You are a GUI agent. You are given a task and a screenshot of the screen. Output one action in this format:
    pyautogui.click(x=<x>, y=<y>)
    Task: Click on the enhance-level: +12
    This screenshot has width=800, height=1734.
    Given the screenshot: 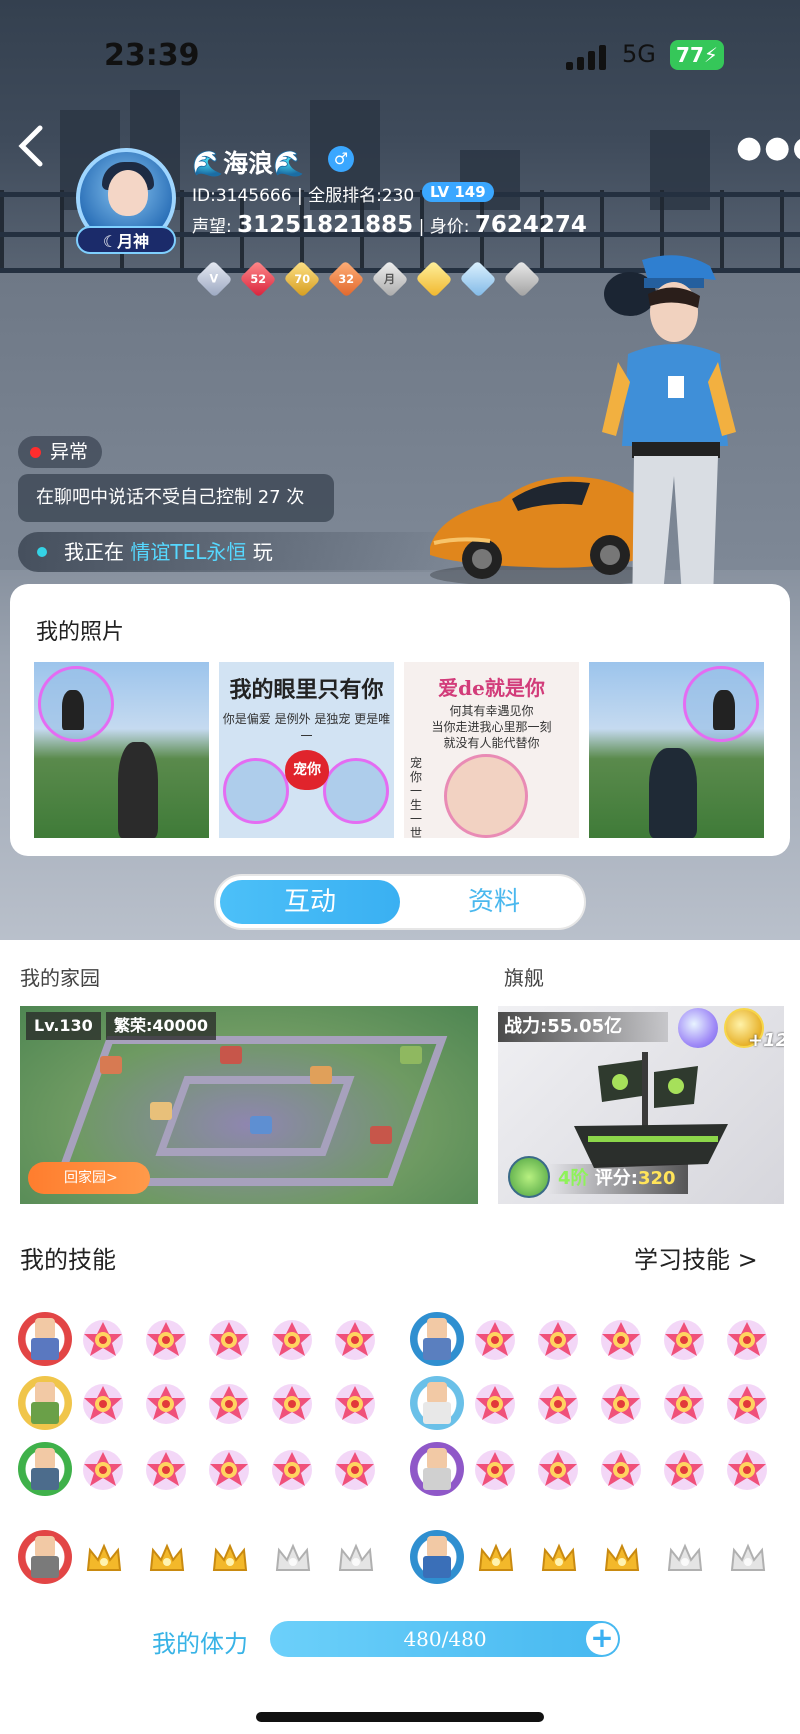 What is the action you would take?
    pyautogui.click(x=766, y=1040)
    